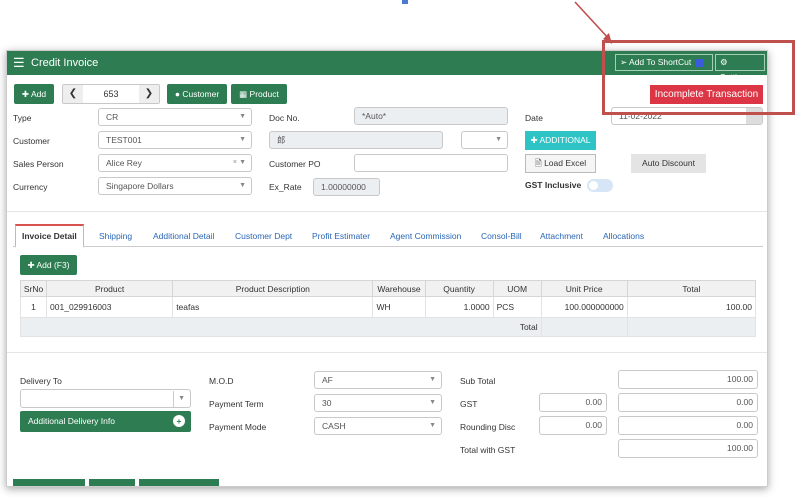  What do you see at coordinates (691, 288) in the screenshot?
I see `col-total: Total` at bounding box center [691, 288].